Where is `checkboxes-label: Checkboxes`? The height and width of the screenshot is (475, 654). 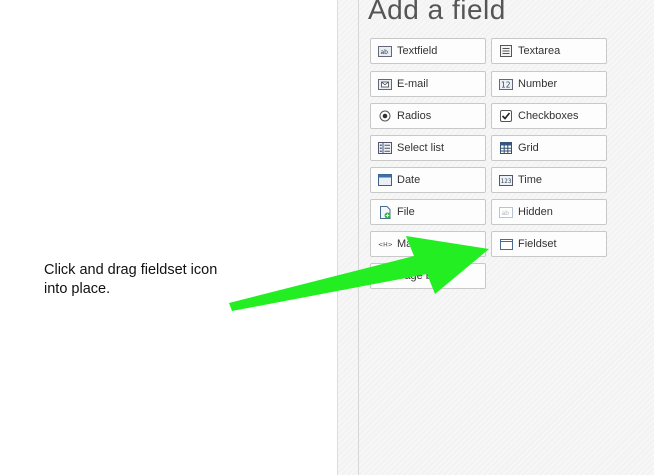 checkboxes-label: Checkboxes is located at coordinates (548, 116).